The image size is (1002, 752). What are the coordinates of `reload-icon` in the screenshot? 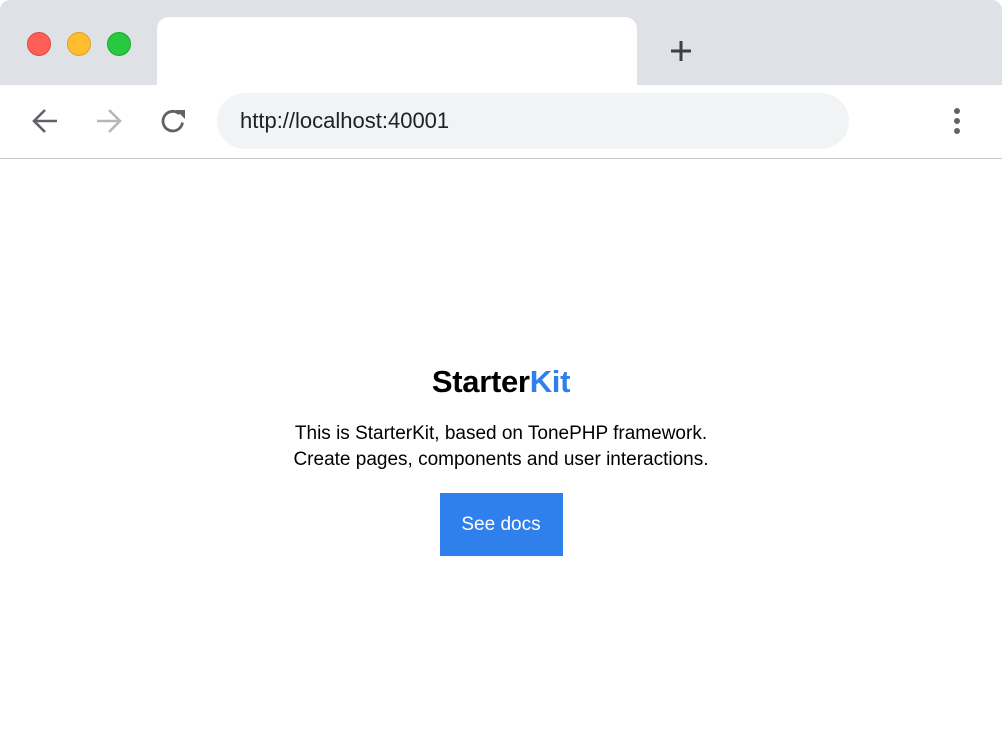 It's located at (173, 121).